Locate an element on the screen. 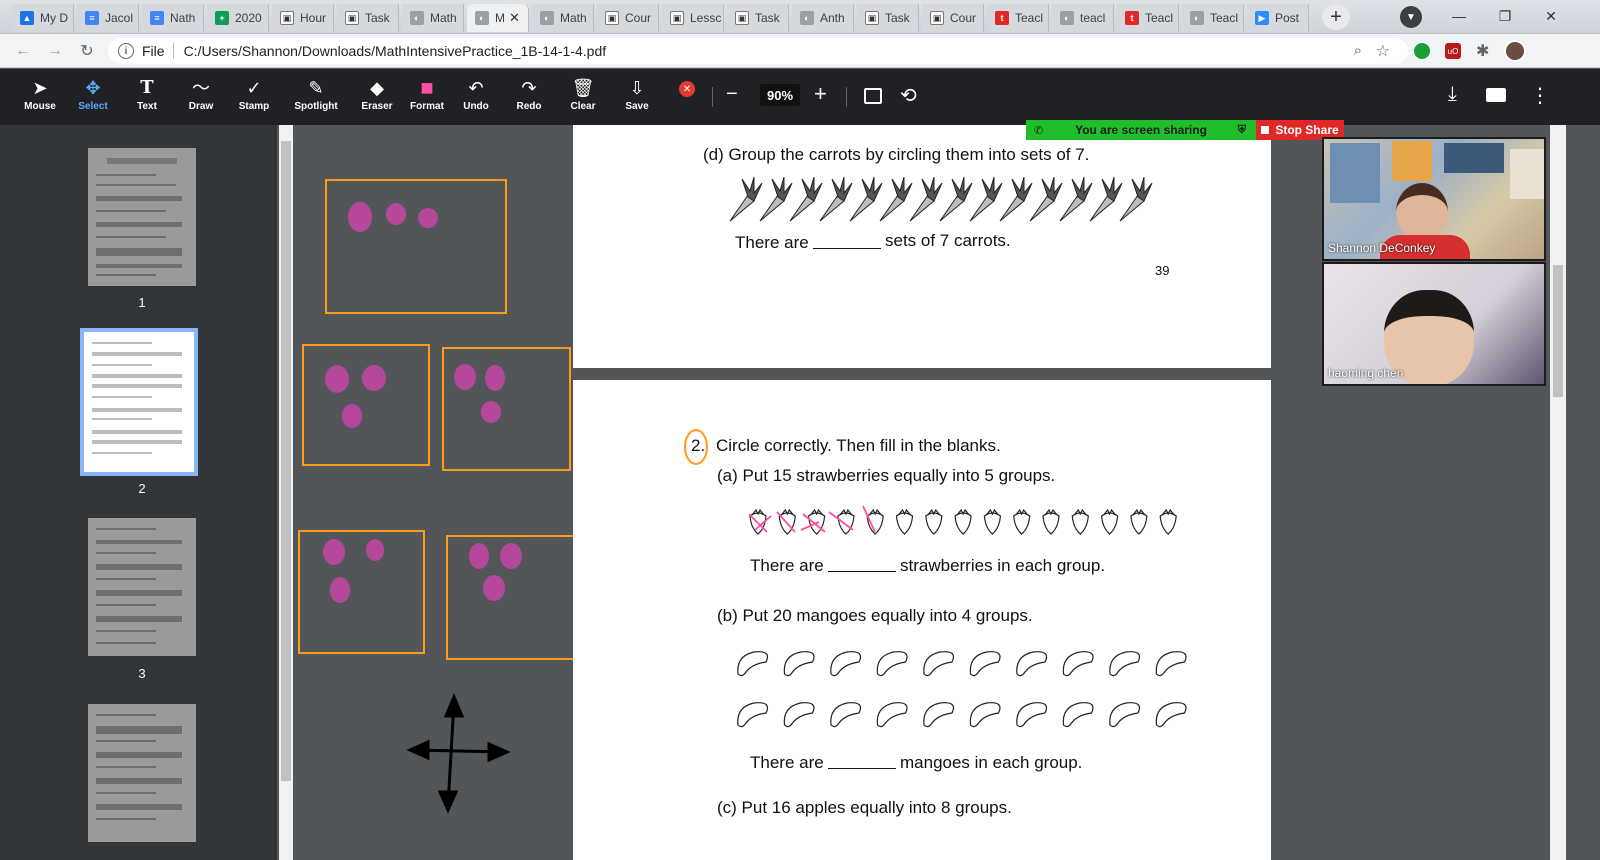 This screenshot has width=1600, height=860. extension-green-icon is located at coordinates (1422, 51).